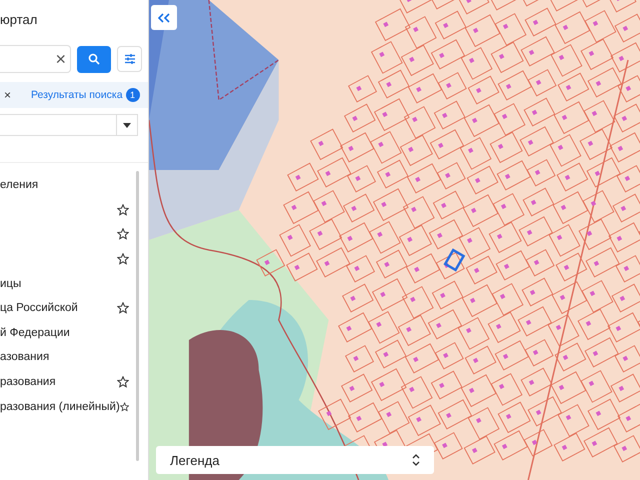  I want to click on group-heading: азования, so click(25, 357).